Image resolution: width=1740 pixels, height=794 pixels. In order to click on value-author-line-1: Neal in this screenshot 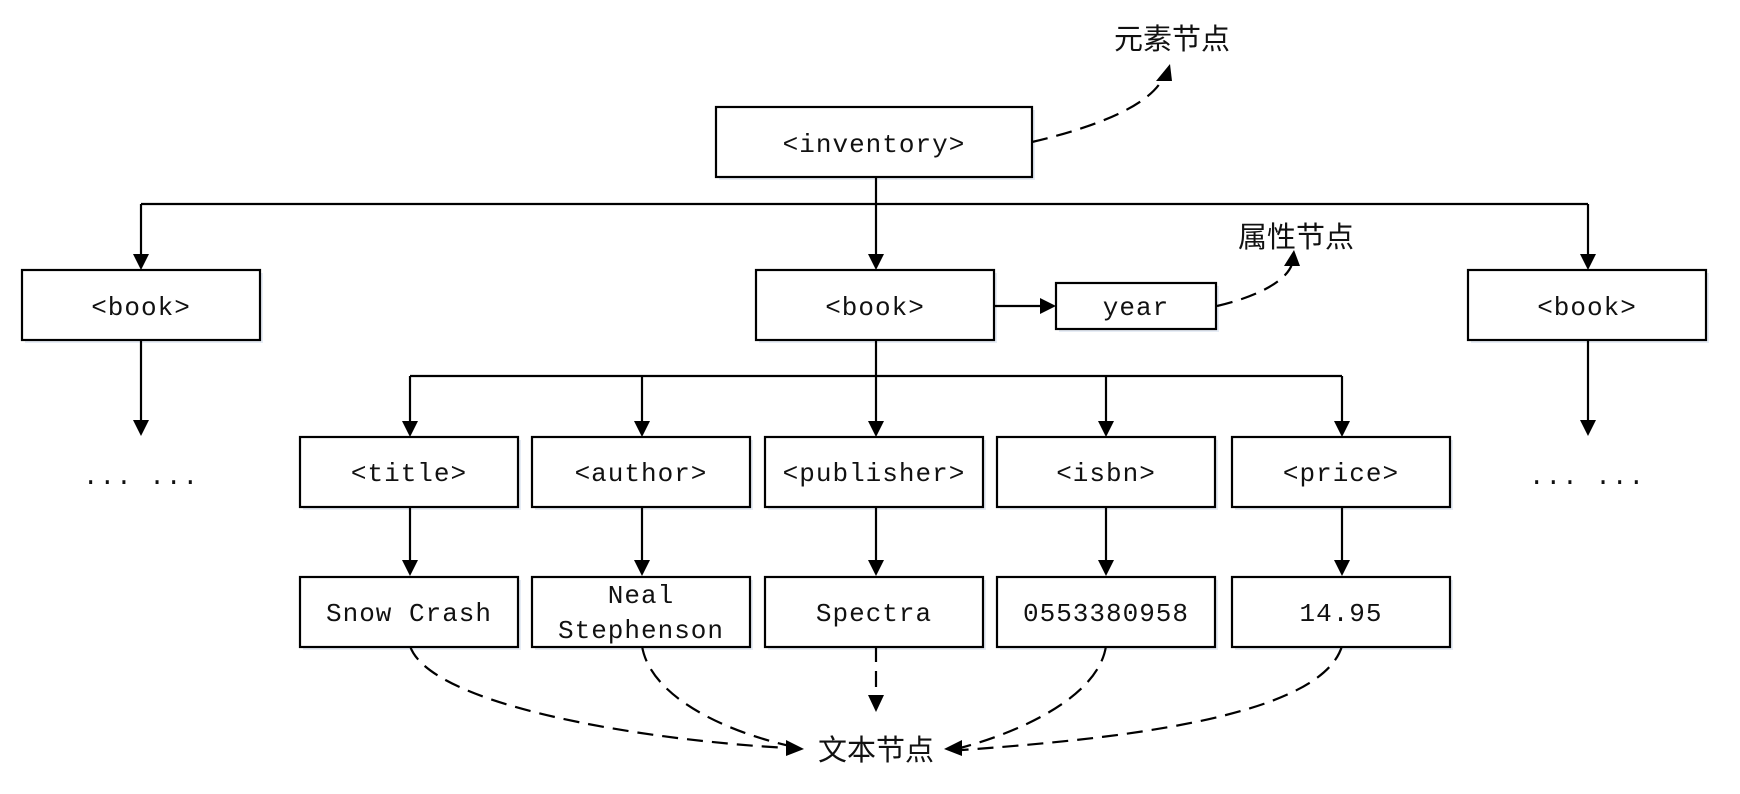, I will do `click(641, 596)`.